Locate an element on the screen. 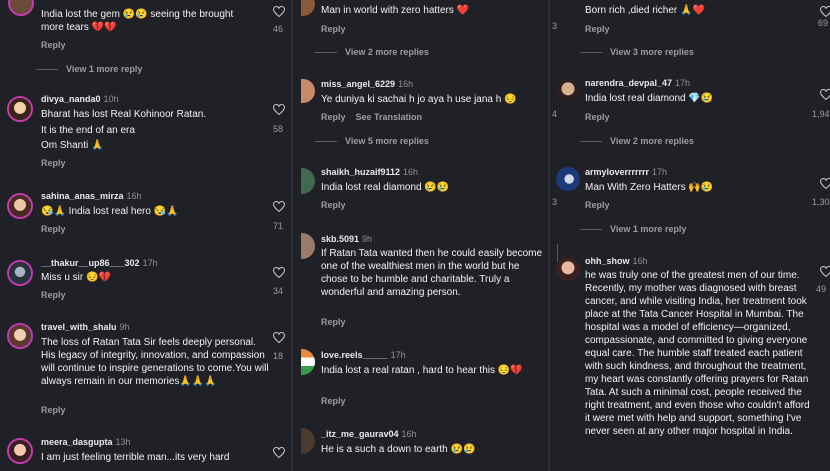  comment-username: _itz_me_gaurav04 16h is located at coordinates (369, 434).